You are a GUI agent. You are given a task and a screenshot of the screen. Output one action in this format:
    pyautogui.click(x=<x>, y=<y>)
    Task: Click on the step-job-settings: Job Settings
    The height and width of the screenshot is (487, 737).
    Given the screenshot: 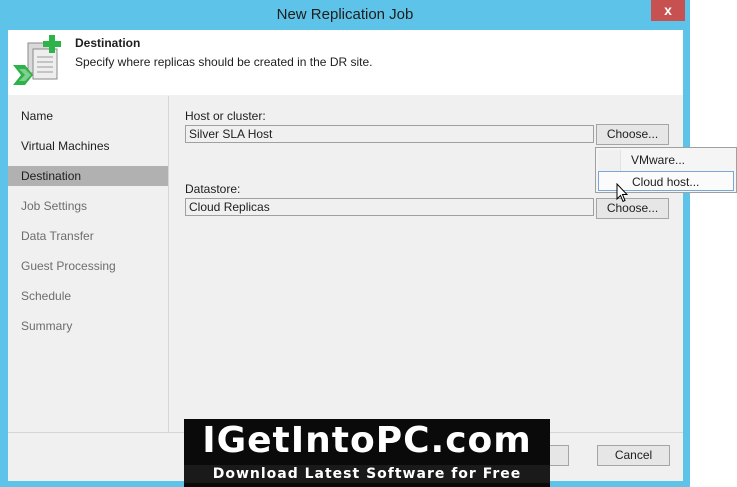 What is the action you would take?
    pyautogui.click(x=54, y=206)
    